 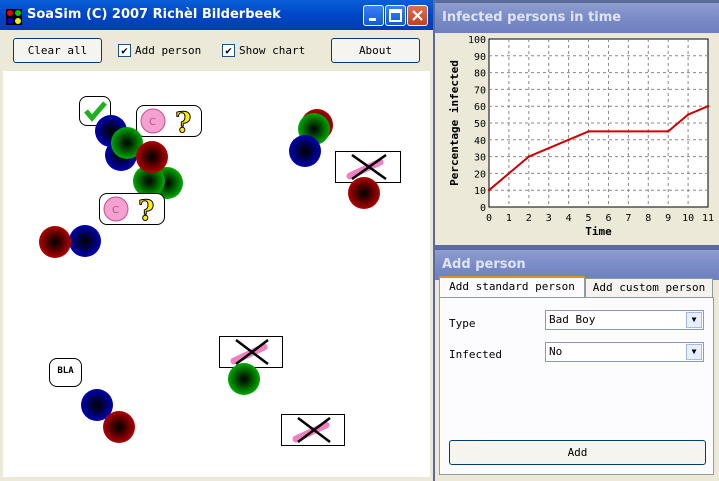 I want to click on x-tick-label: 7, so click(x=628, y=218).